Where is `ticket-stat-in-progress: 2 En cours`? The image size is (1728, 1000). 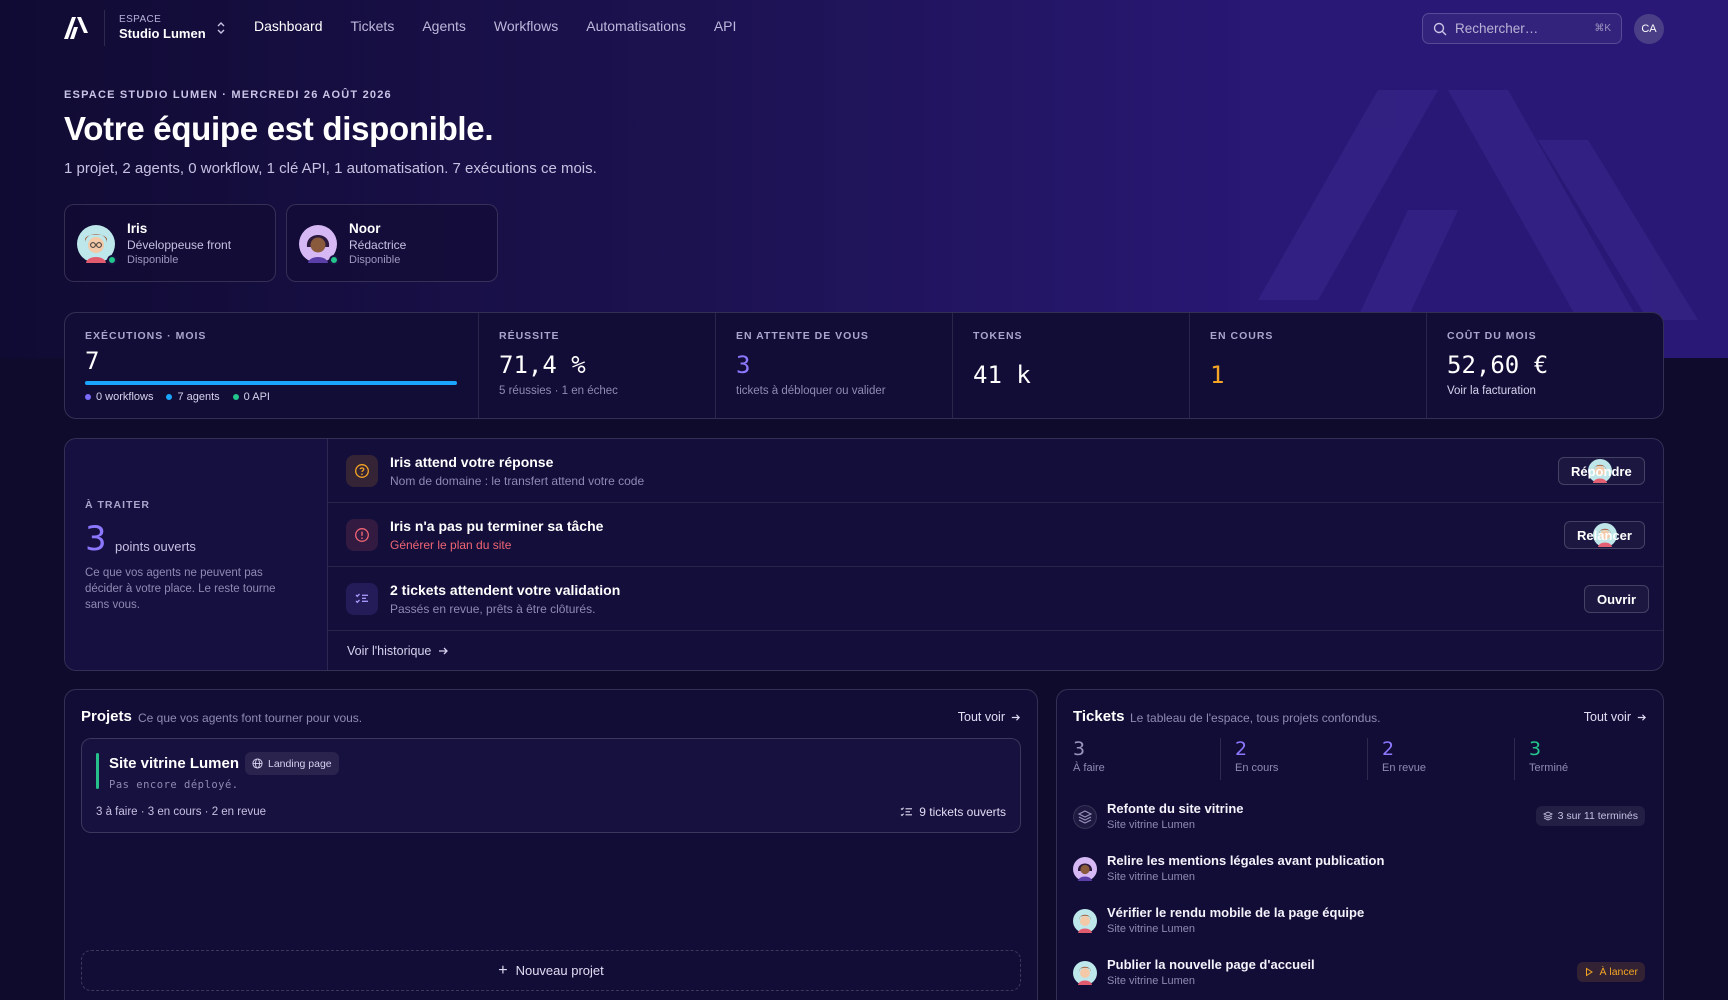 ticket-stat-in-progress: 2 En cours is located at coordinates (1293, 759).